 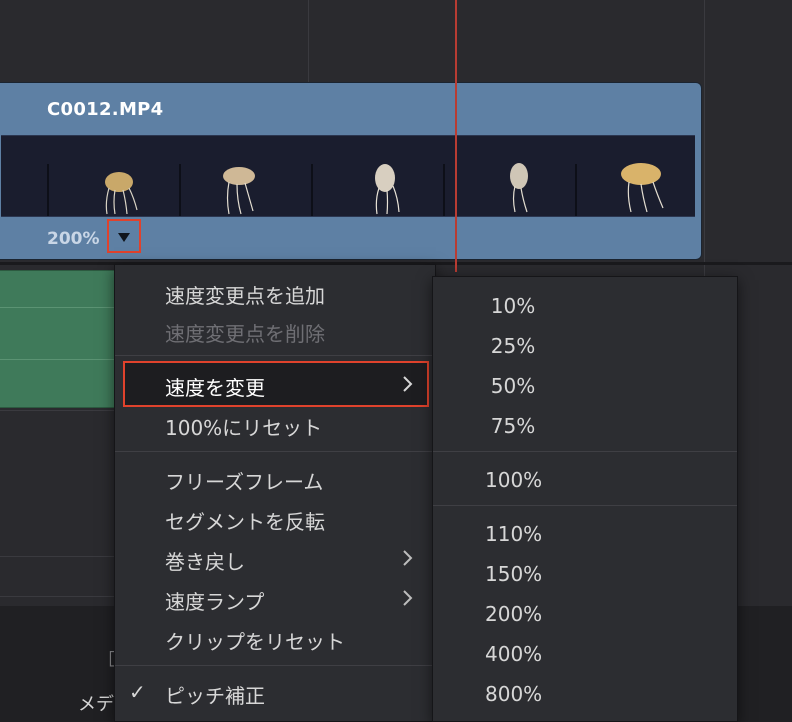 I want to click on speed-option-200: 200%, so click(x=585, y=613).